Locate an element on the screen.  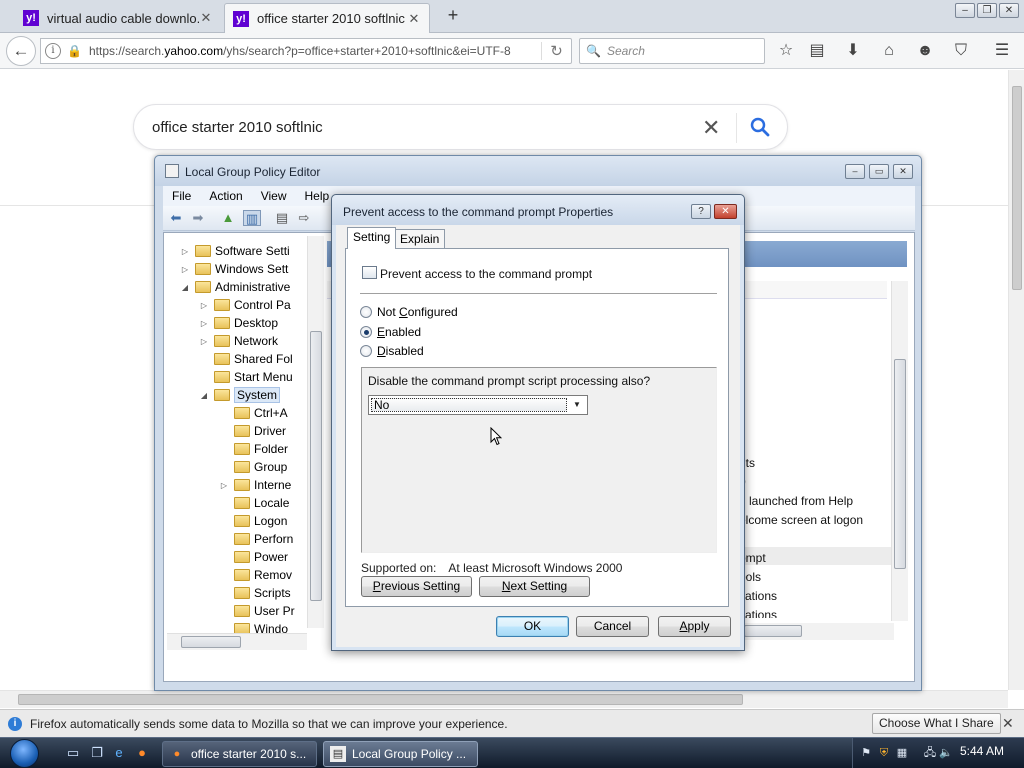
show-desktop-icon: ▭ is located at coordinates (73, 753).